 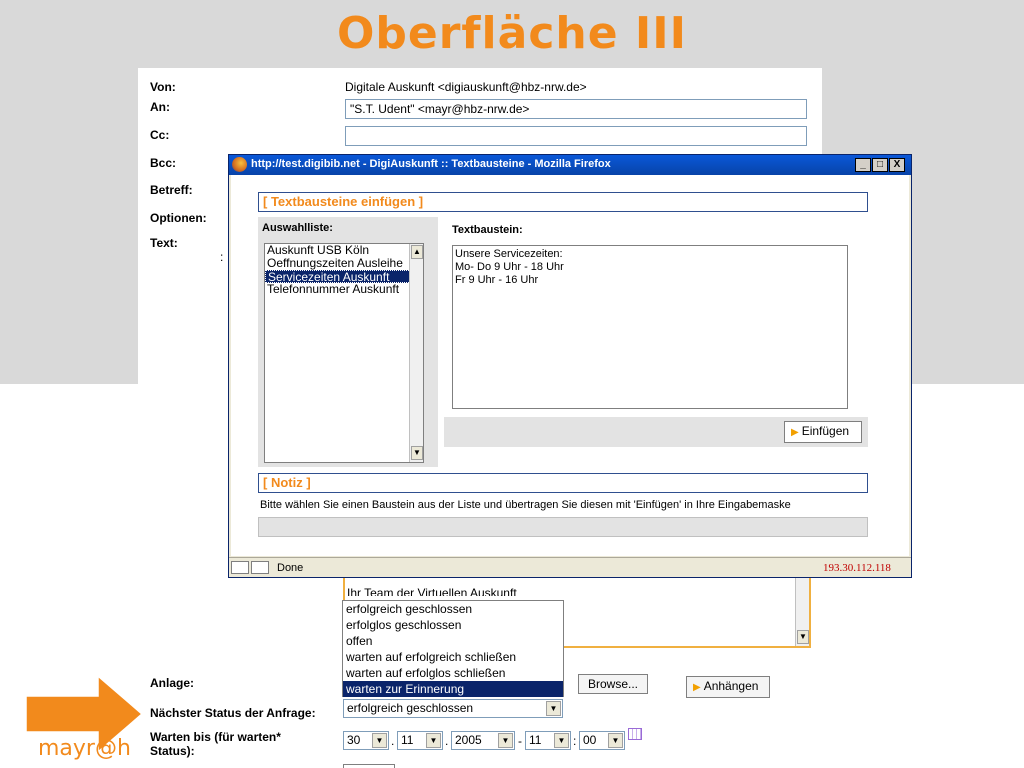 I want to click on text-area-content: Ihr Team der Virtuellen Auskunft, so click(x=432, y=591).